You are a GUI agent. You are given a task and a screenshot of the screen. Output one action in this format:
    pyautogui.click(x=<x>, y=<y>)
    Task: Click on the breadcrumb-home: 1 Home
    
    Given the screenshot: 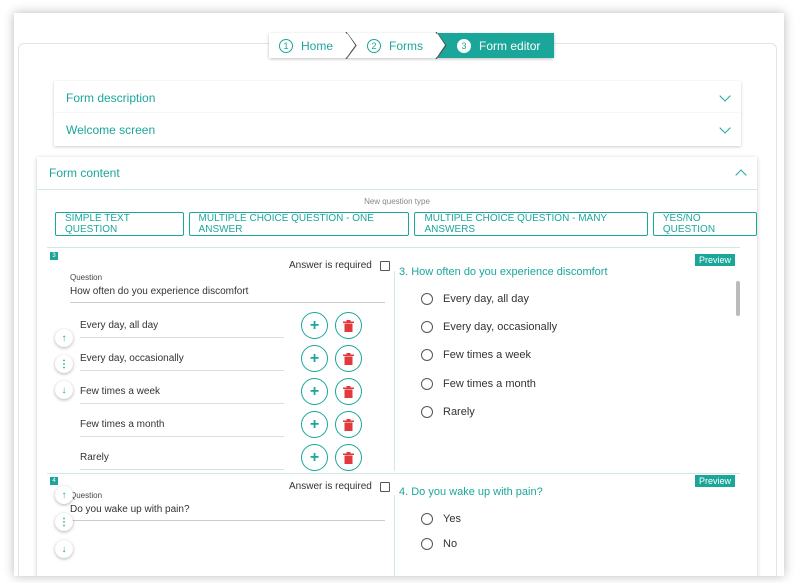 What is the action you would take?
    pyautogui.click(x=313, y=45)
    